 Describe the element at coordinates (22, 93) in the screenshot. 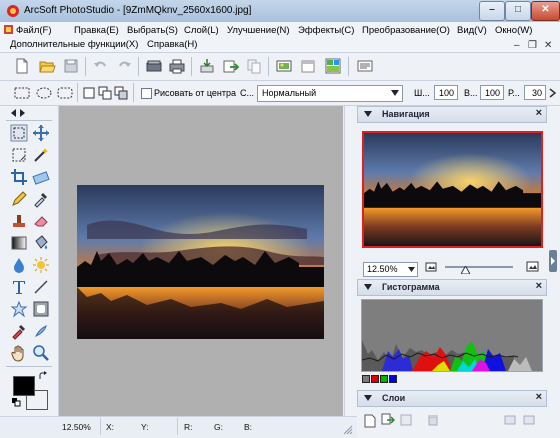

I see `rect-select-icon` at that location.